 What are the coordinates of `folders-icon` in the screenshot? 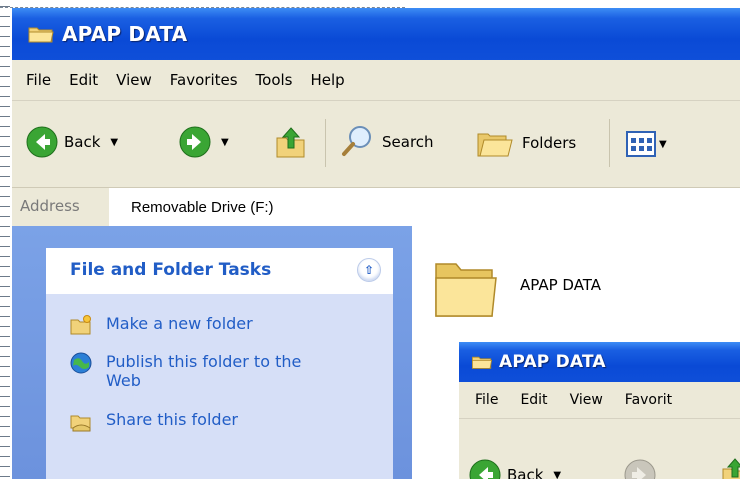 It's located at (495, 145).